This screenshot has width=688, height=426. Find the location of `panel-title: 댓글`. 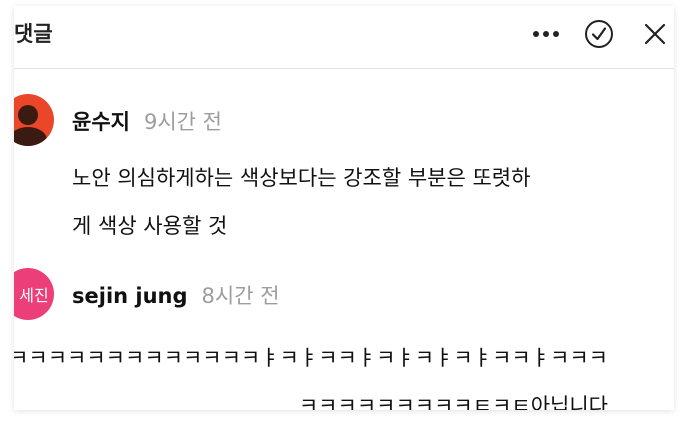

panel-title: 댓글 is located at coordinates (33, 34).